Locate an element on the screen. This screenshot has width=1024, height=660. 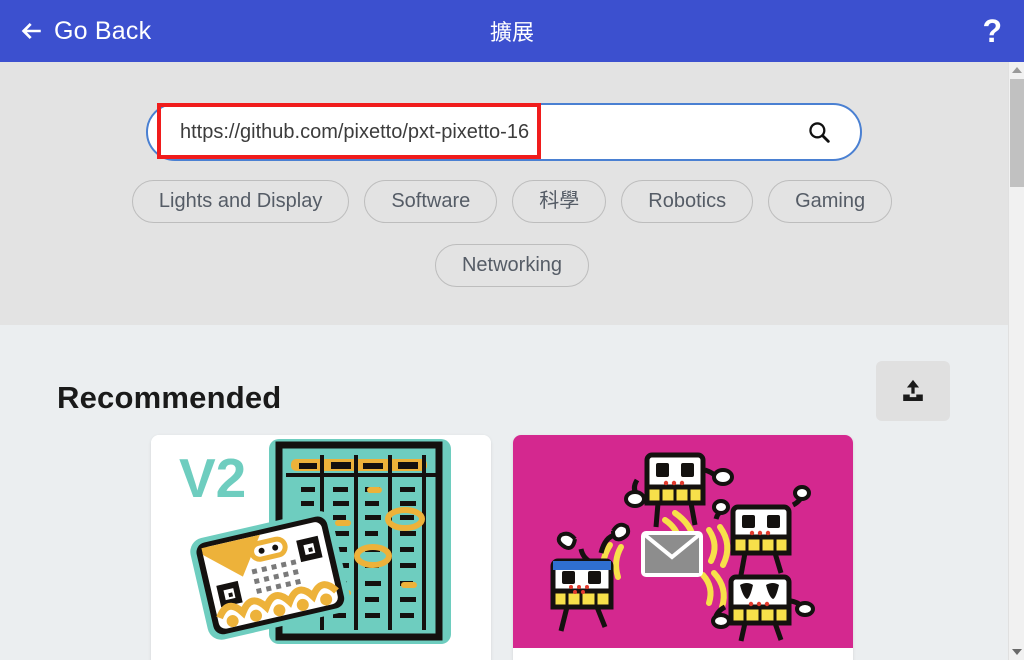
scroll-down-button is located at coordinates (1016, 652).